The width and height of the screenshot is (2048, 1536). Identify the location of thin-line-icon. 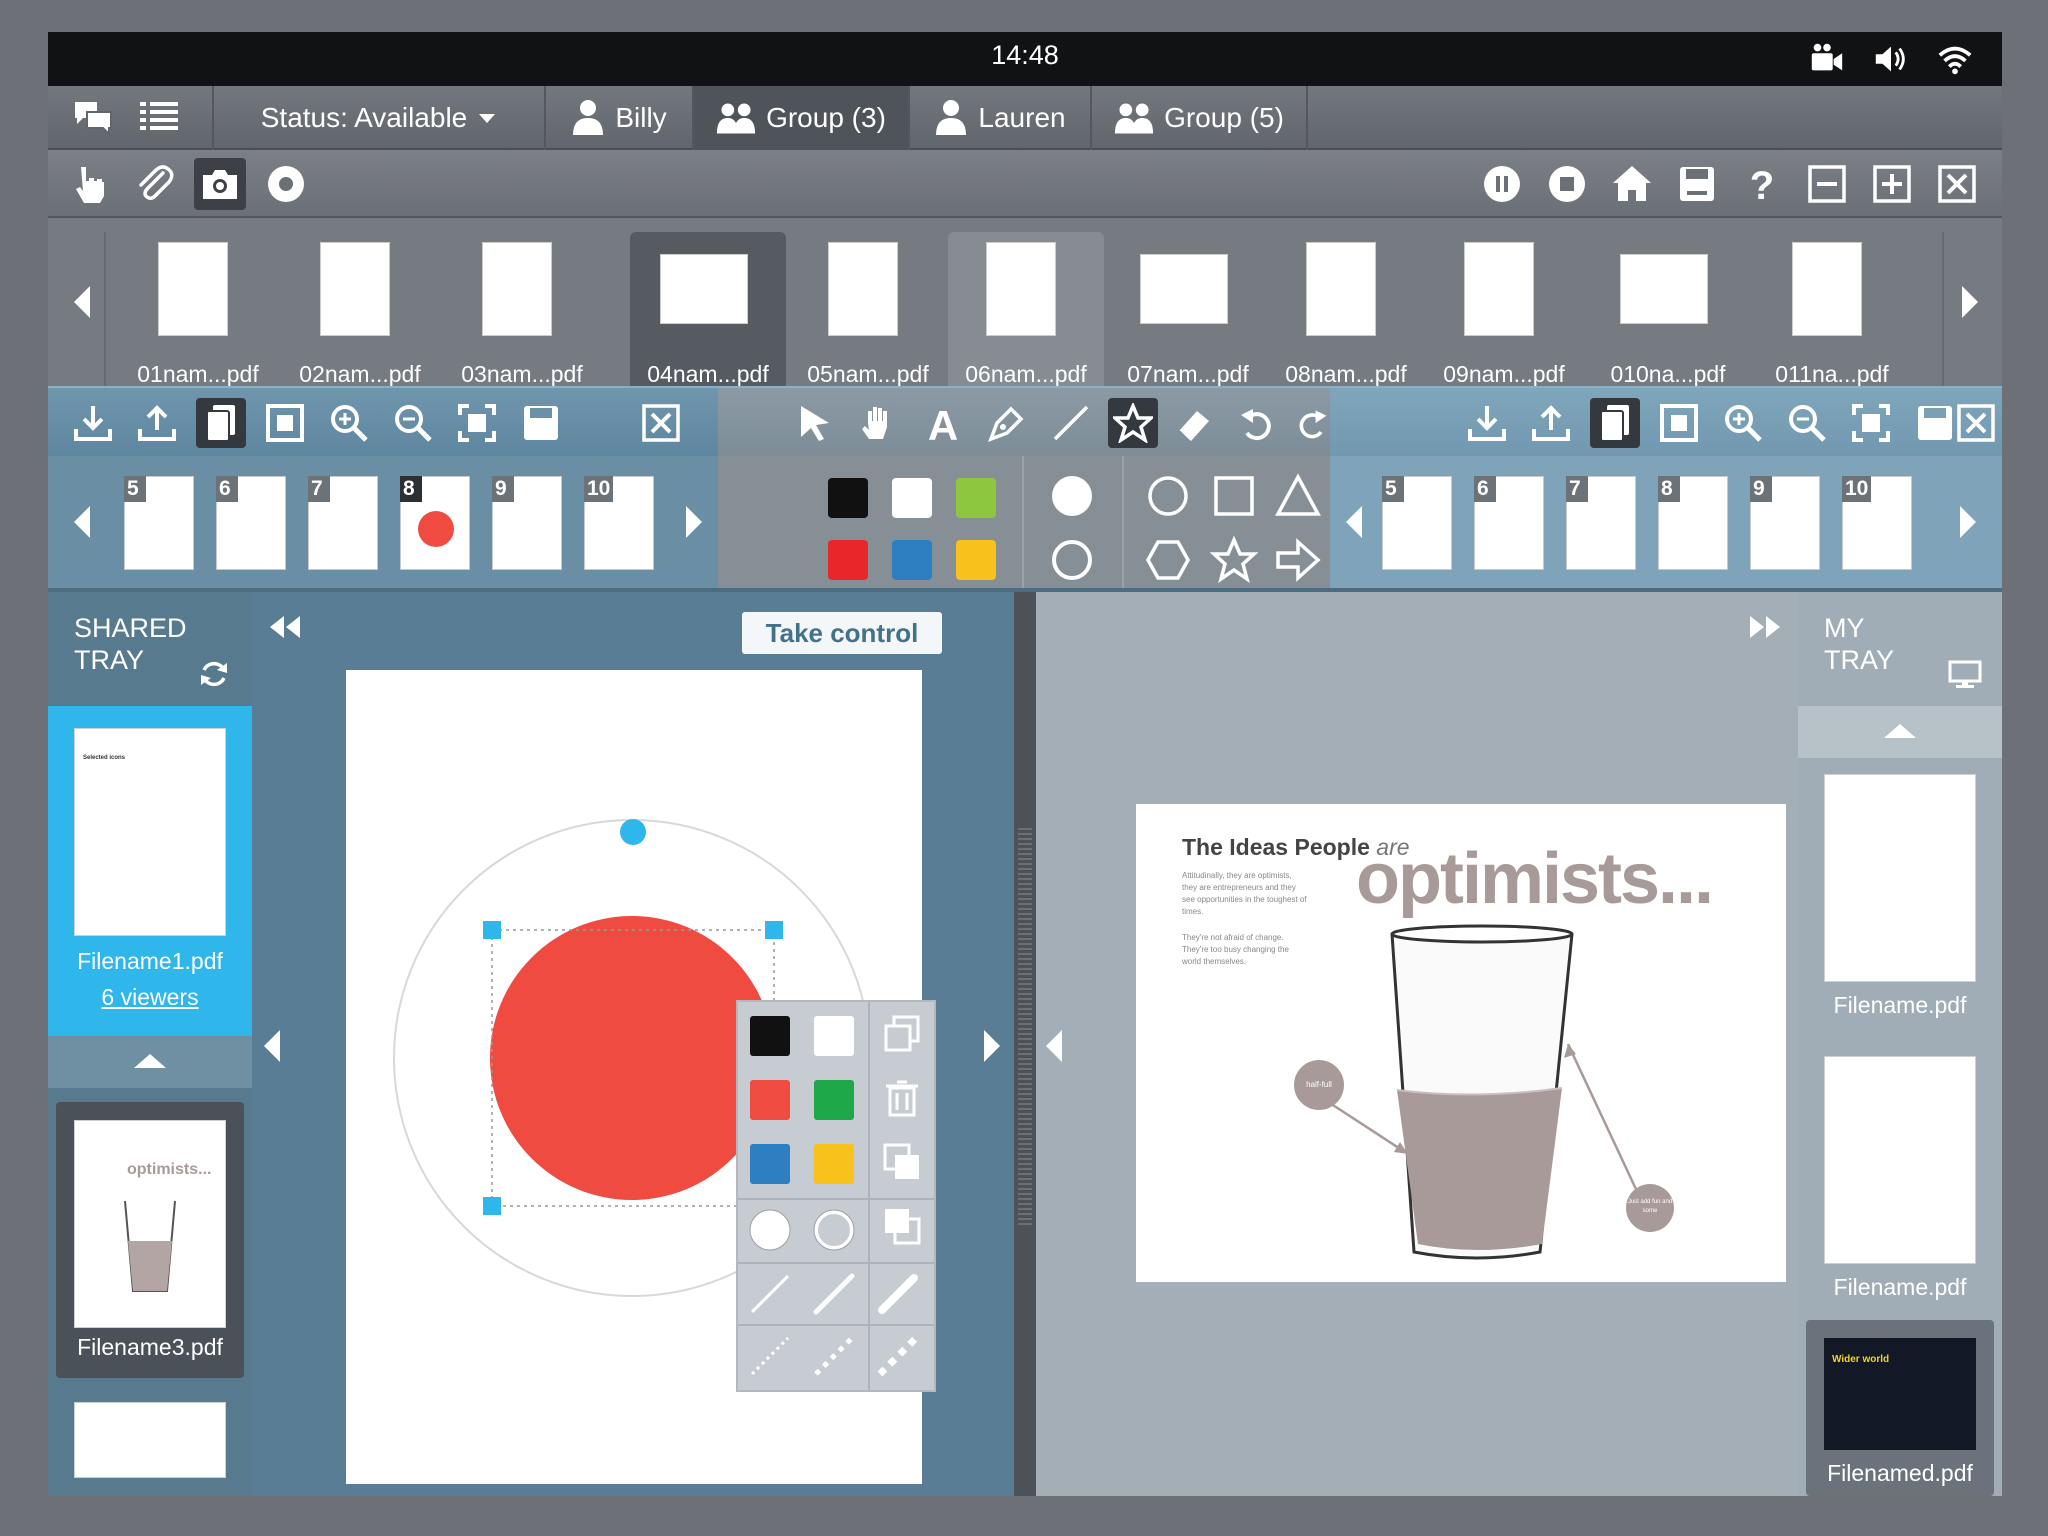
(770, 1294).